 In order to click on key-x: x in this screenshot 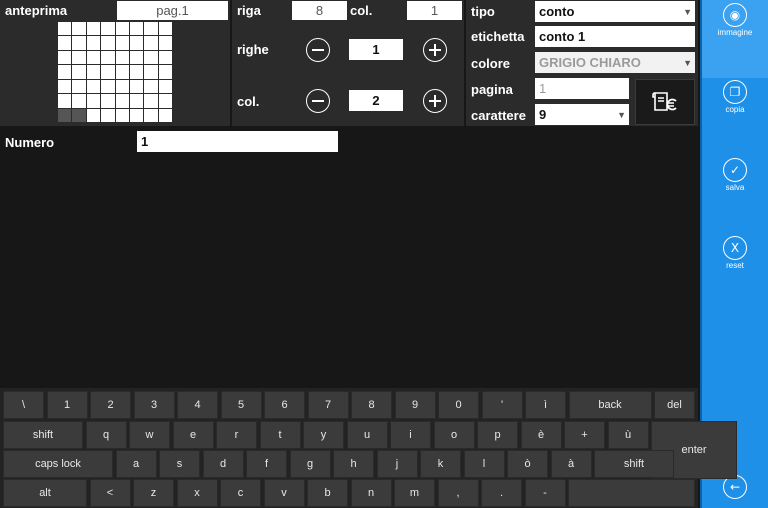, I will do `click(197, 493)`.